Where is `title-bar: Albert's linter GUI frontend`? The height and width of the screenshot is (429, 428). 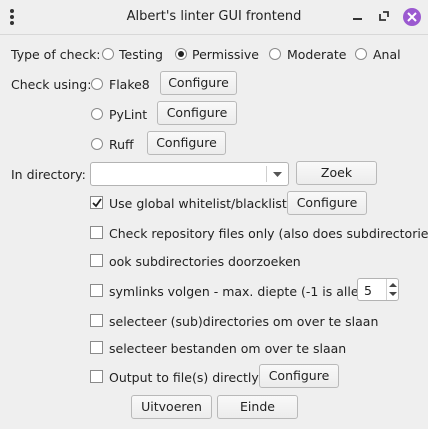
title-bar: Albert's linter GUI frontend is located at coordinates (214, 17).